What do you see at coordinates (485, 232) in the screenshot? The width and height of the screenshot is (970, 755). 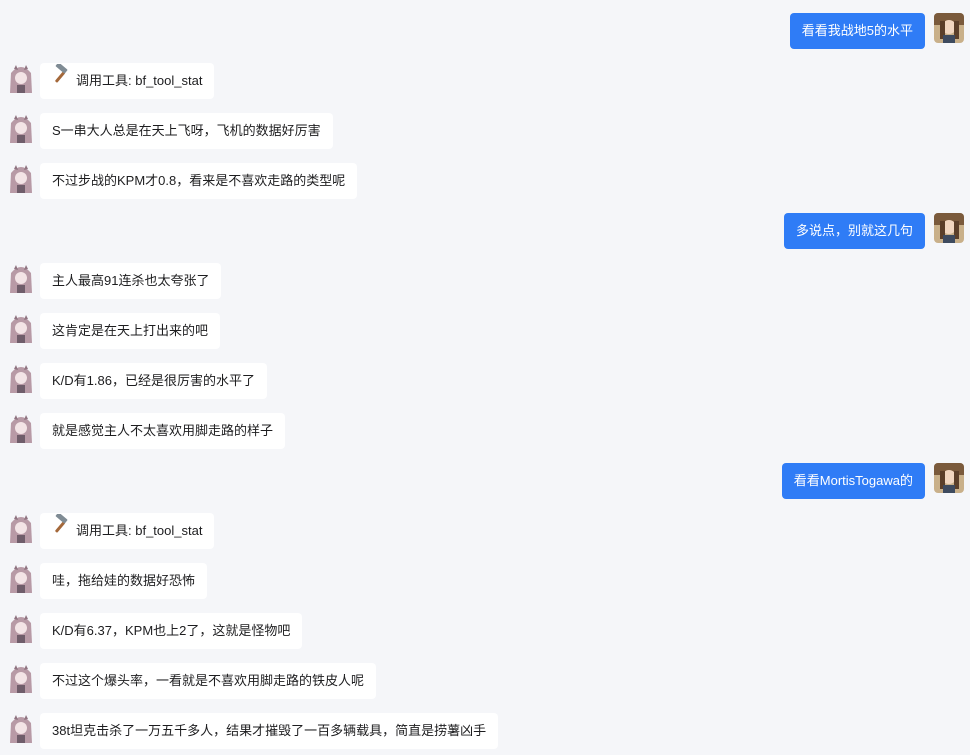 I see `message-row-user: 多说点，别就这几句` at bounding box center [485, 232].